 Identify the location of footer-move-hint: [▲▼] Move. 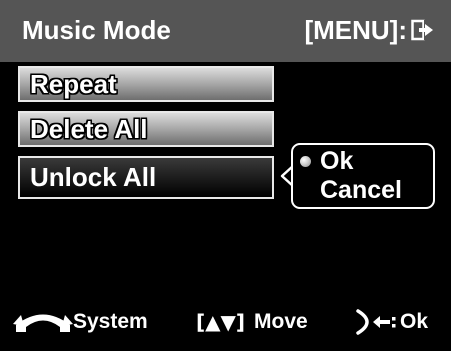
(252, 322).